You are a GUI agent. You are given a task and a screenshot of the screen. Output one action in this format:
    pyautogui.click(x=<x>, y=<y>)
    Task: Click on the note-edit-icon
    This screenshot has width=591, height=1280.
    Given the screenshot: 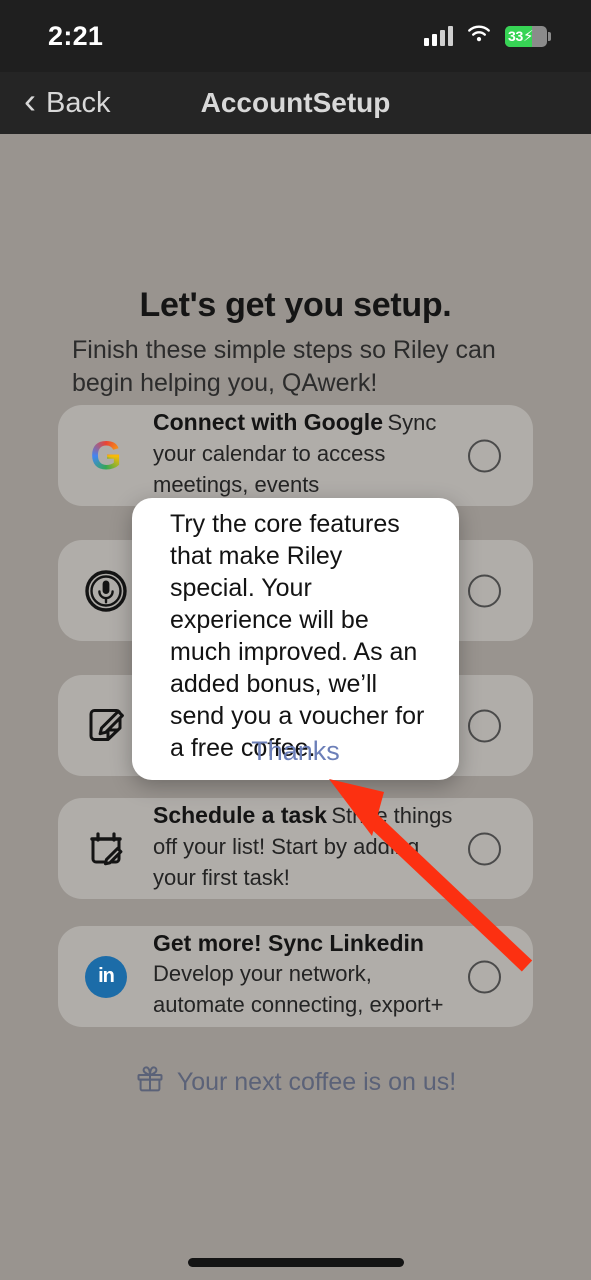 What is the action you would take?
    pyautogui.click(x=106, y=726)
    